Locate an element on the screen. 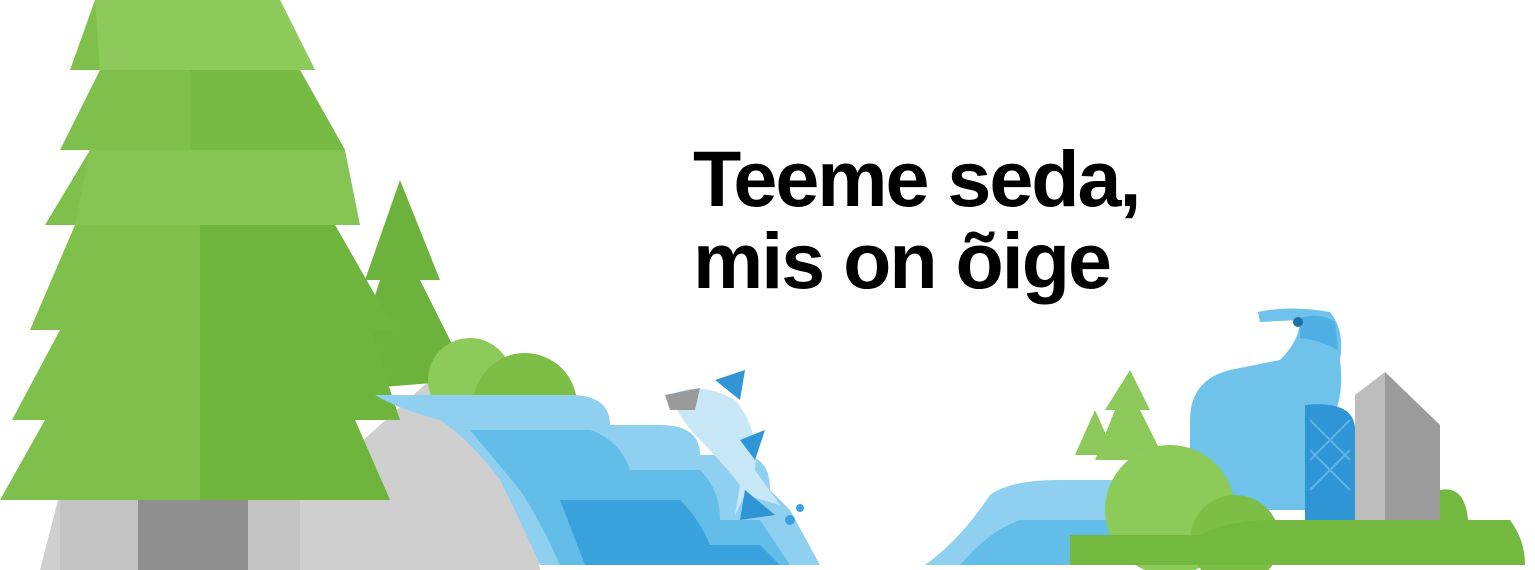 Image resolution: width=1535 pixels, height=570 pixels. big-tree-dark-facet is located at coordinates (267, 110).